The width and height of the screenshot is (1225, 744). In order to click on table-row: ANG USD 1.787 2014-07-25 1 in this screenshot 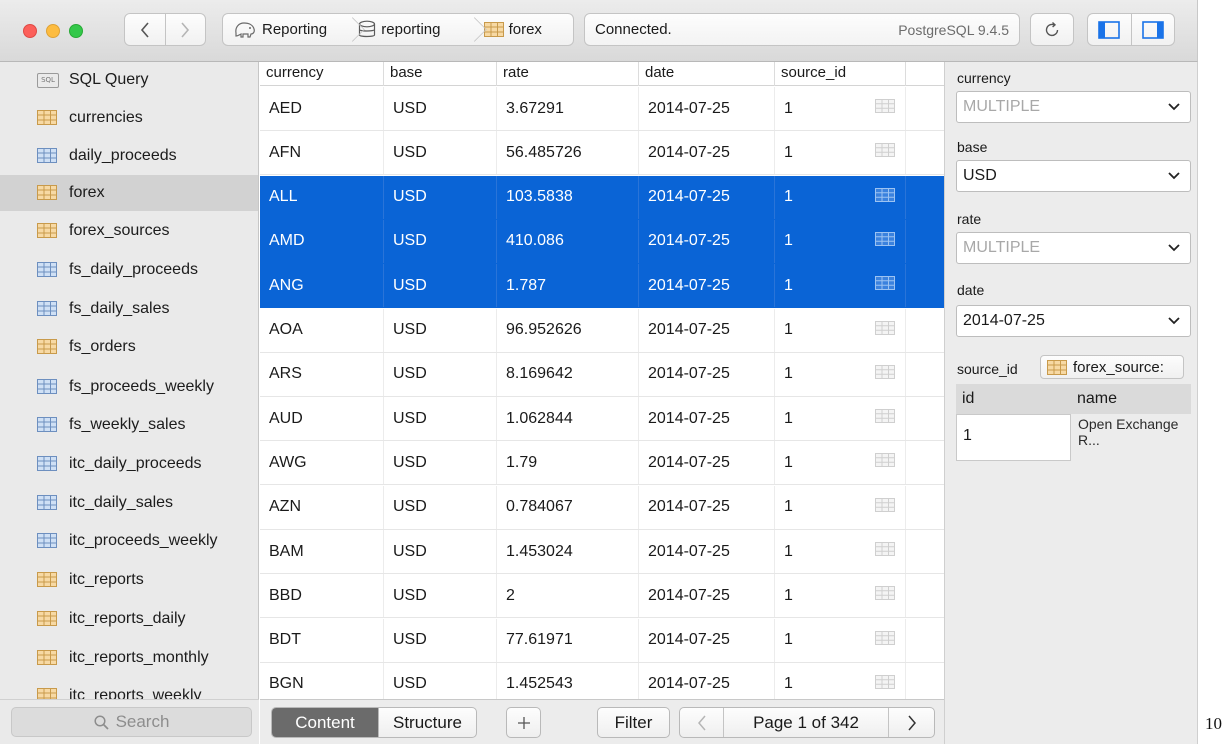, I will do `click(602, 286)`.